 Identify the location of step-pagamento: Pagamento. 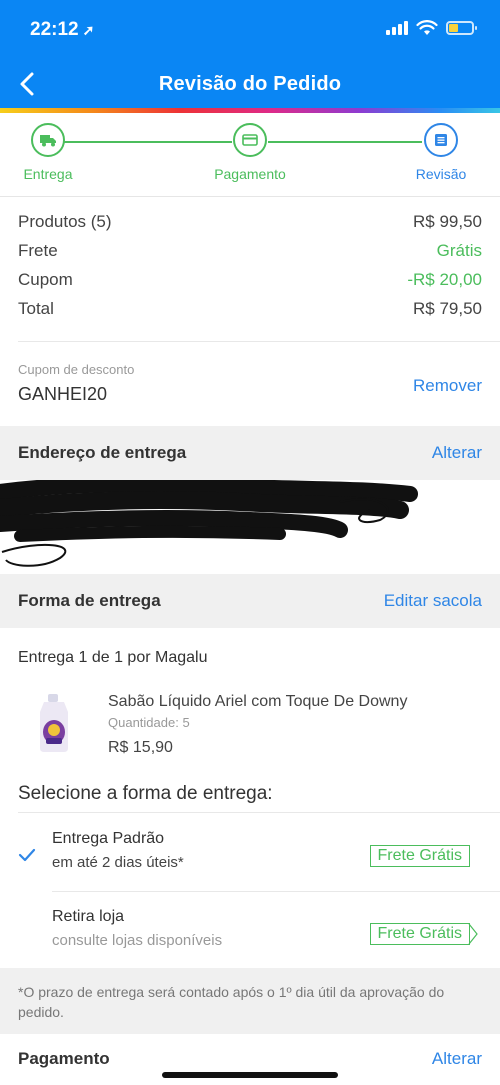
(250, 152).